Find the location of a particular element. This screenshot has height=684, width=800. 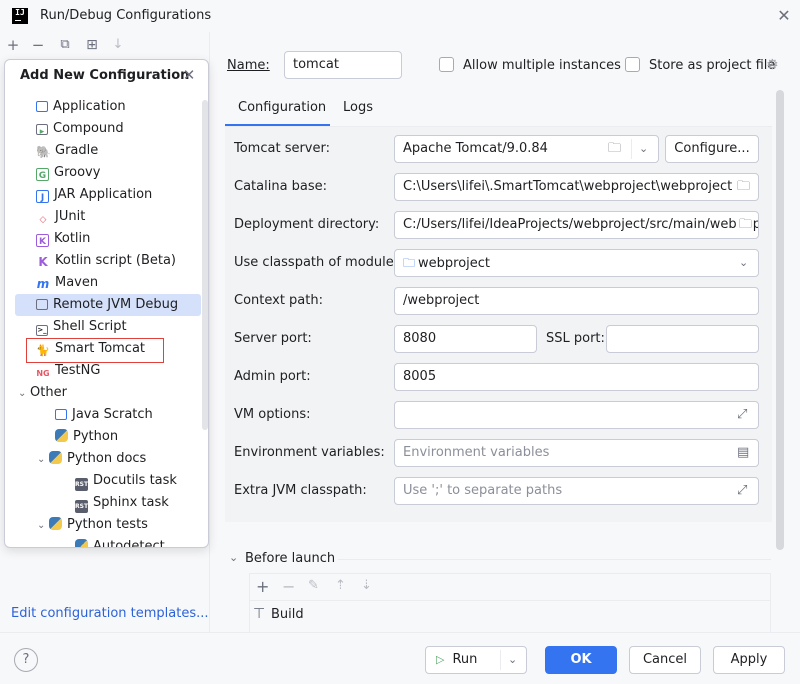

run-button: ▷ Run ⌄ is located at coordinates (476, 660).